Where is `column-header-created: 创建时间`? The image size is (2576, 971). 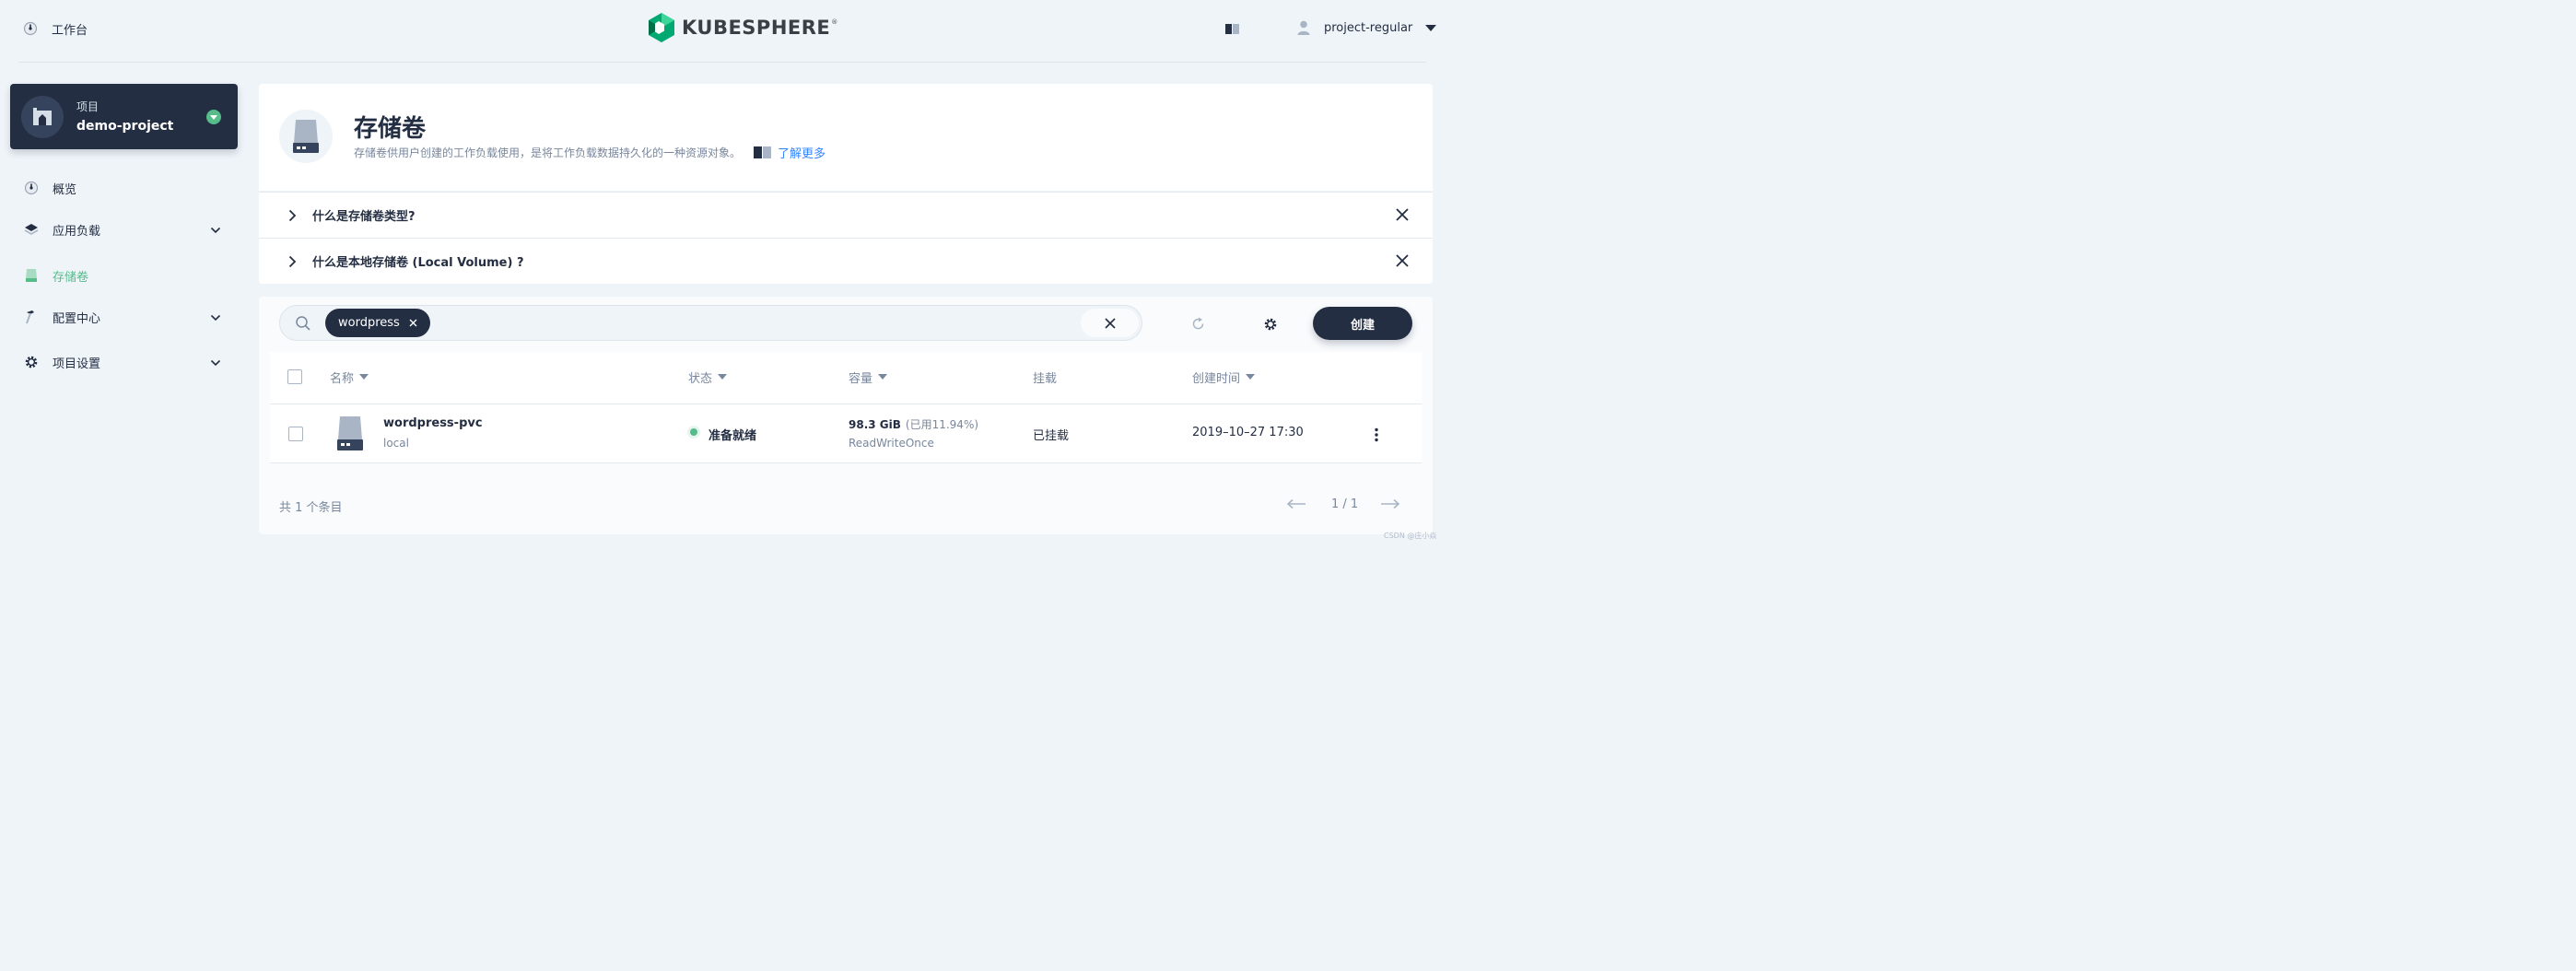
column-header-created: 创建时间 is located at coordinates (1224, 377).